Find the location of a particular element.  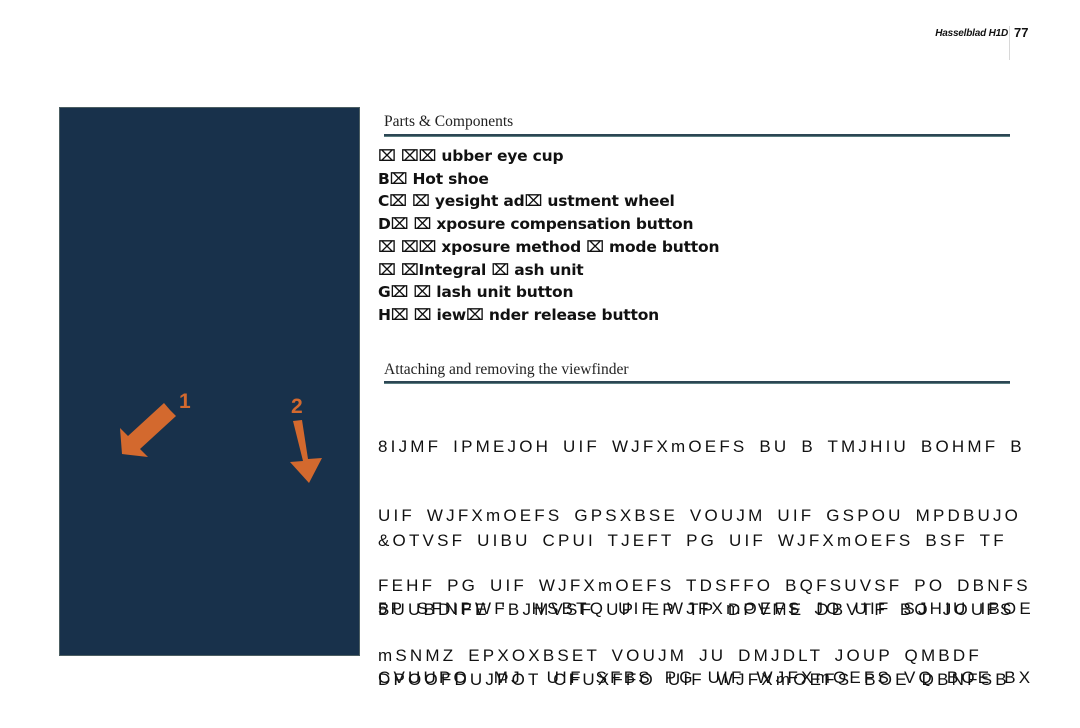

running-head-brand: Hasselblad H1D is located at coordinates (971, 33).